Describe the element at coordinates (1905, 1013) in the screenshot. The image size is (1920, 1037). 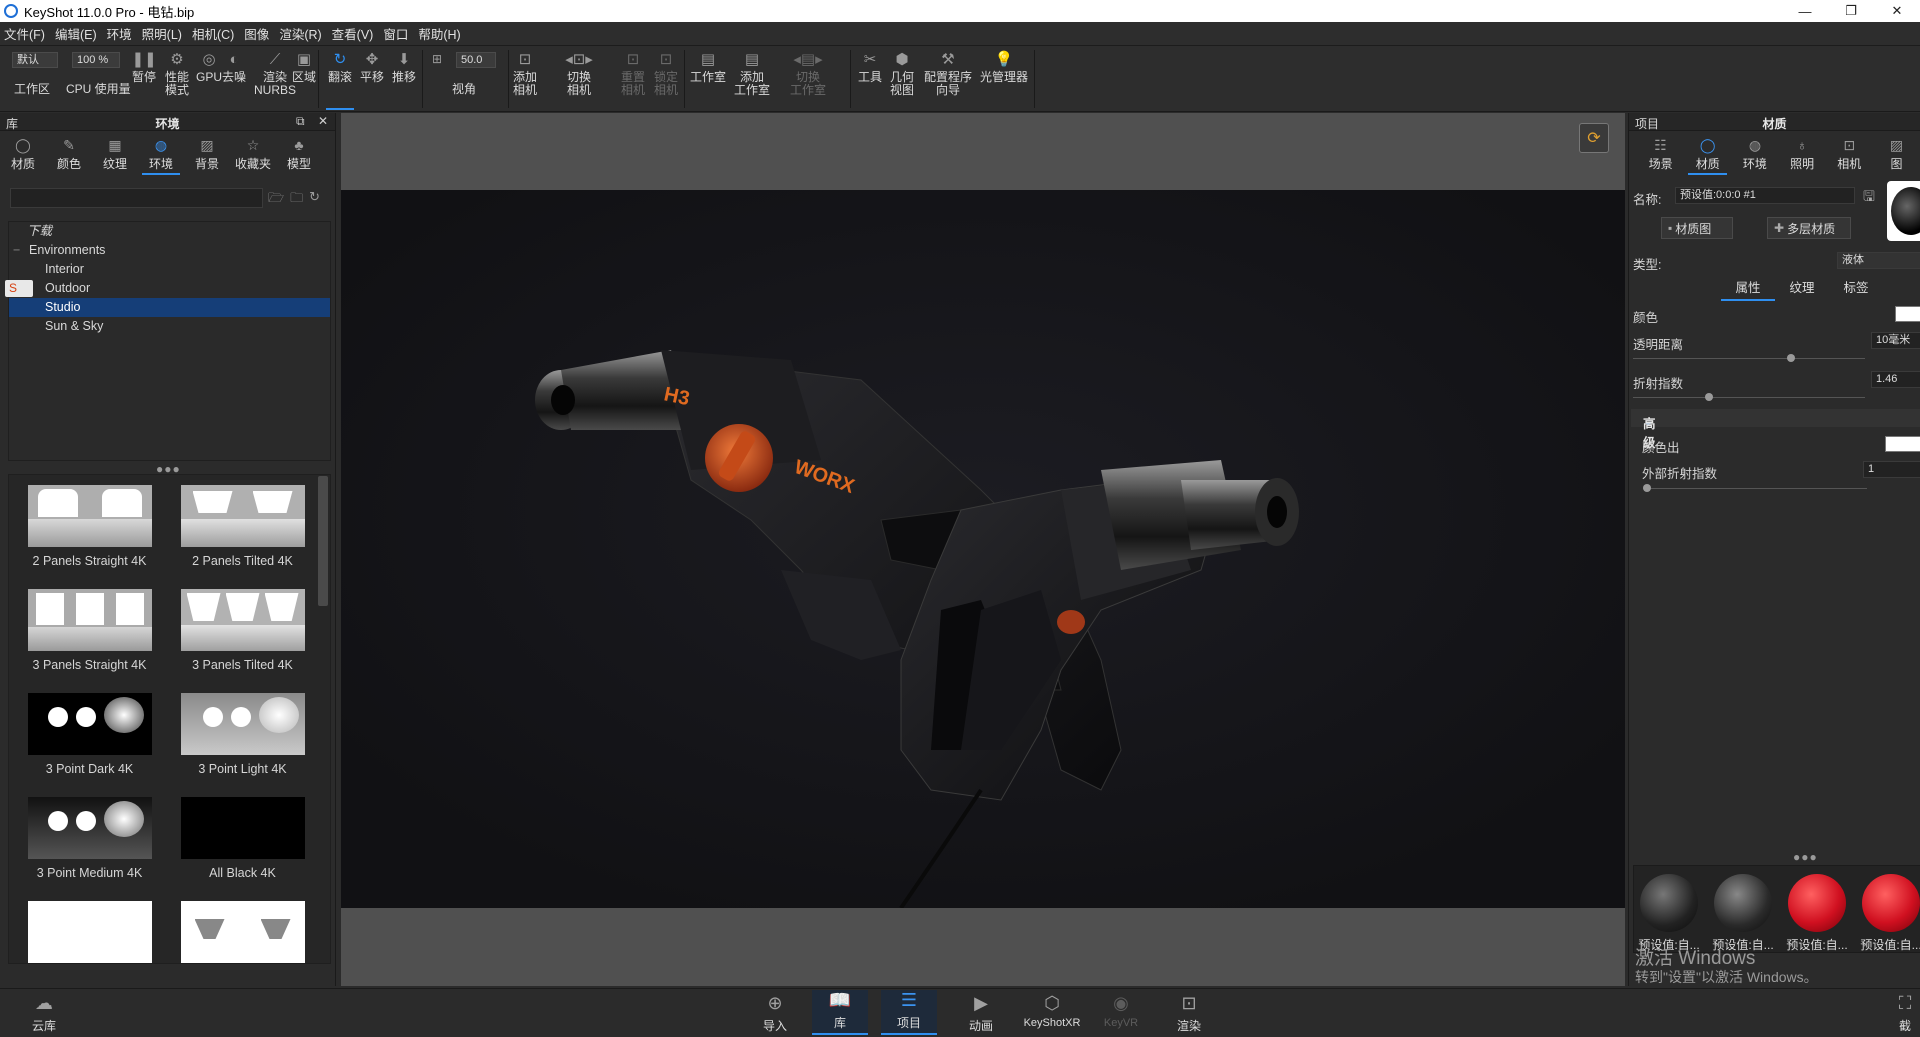
I see `screenshot-button: ⛶ 截` at that location.